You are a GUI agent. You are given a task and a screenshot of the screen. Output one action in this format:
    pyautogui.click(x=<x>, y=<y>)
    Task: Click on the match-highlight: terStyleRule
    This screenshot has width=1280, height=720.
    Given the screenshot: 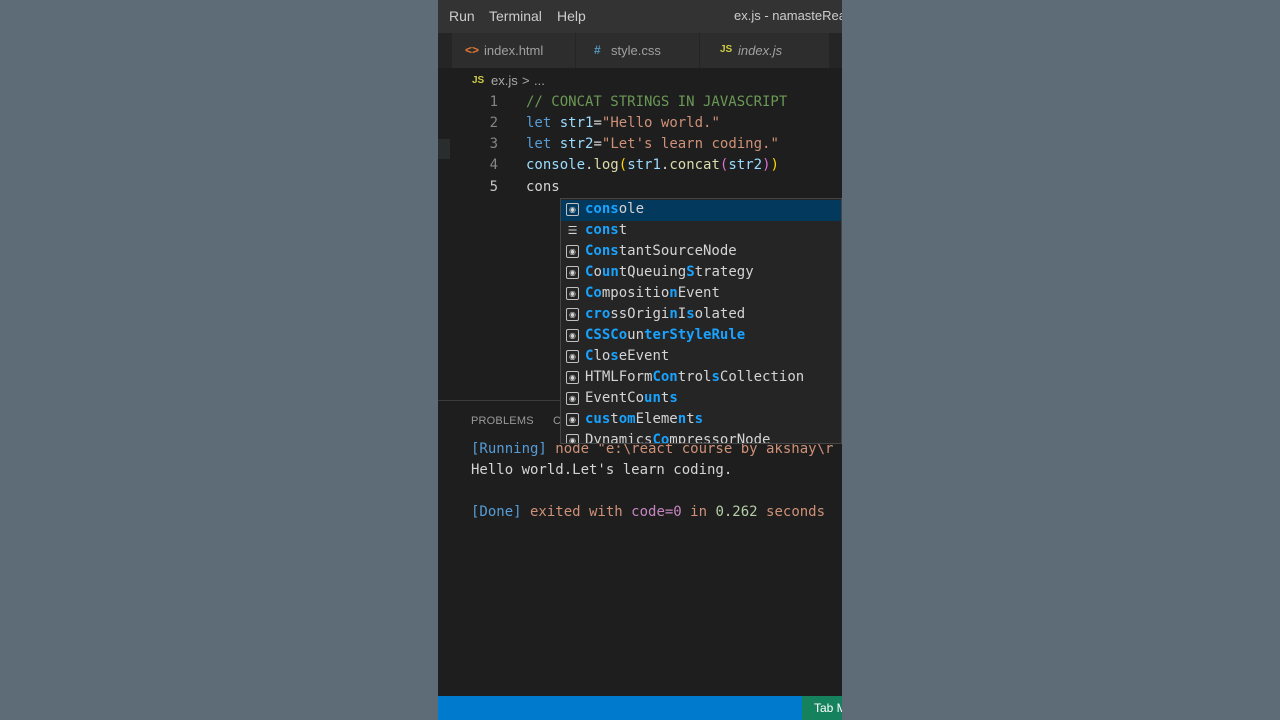 What is the action you would take?
    pyautogui.click(x=695, y=335)
    